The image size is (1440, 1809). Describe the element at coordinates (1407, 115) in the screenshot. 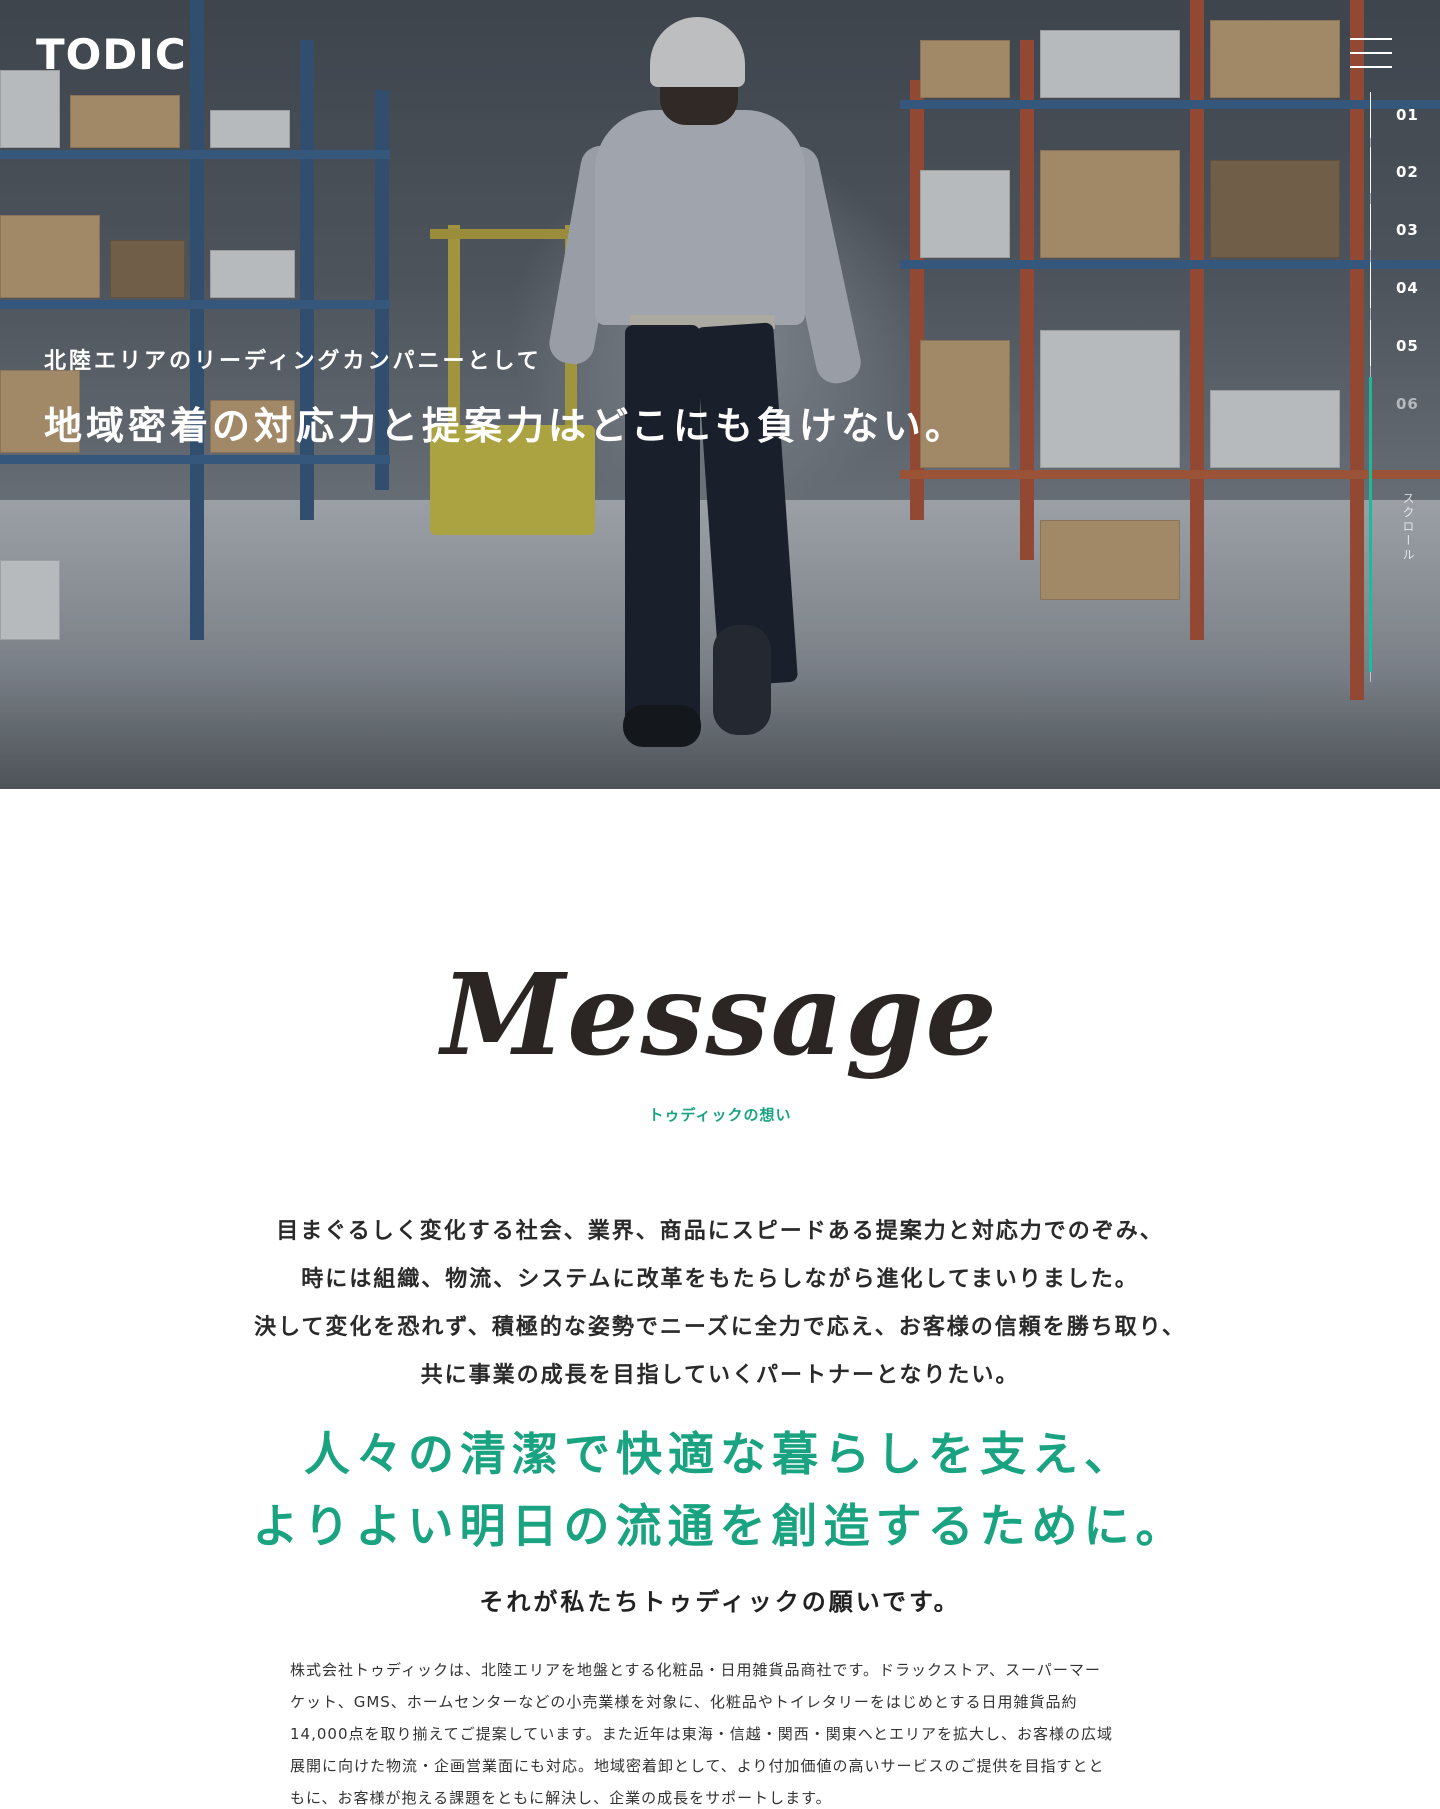

I see `section-nav-item-01: 01` at that location.